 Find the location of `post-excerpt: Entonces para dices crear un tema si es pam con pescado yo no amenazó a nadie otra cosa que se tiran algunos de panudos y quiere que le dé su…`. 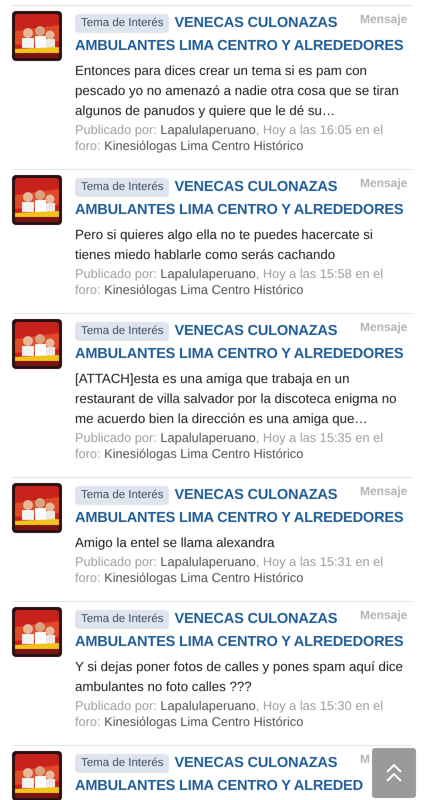

post-excerpt: Entonces para dices crear un tema si es pam con pescado yo no amenazó a nadie otra cosa que se tiran algunos de panudos y quiere que le dé su… is located at coordinates (237, 91).